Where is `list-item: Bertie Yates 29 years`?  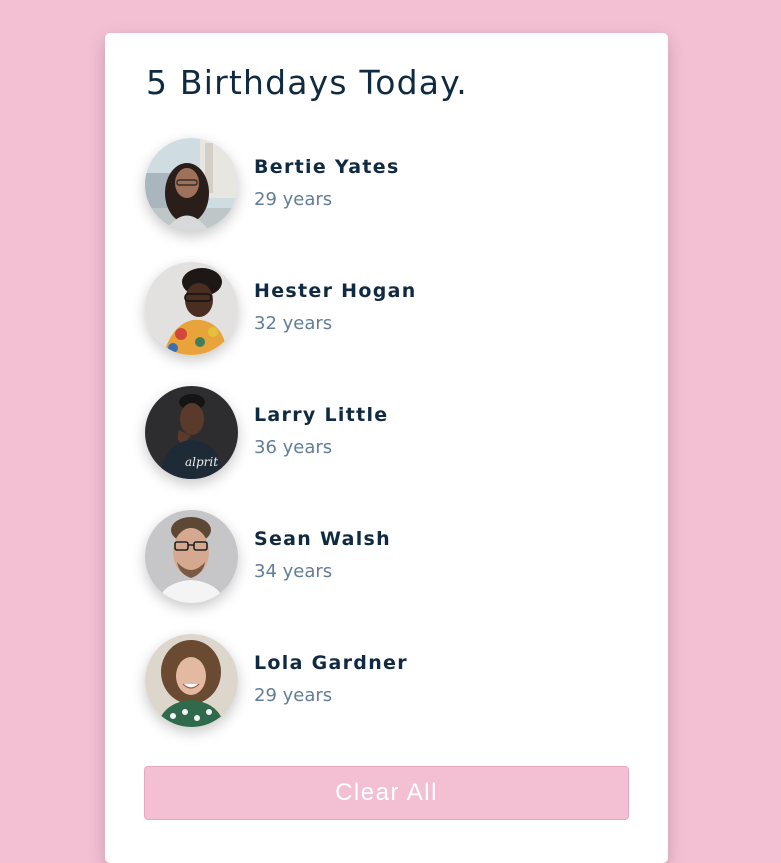 list-item: Bertie Yates 29 years is located at coordinates (385, 184).